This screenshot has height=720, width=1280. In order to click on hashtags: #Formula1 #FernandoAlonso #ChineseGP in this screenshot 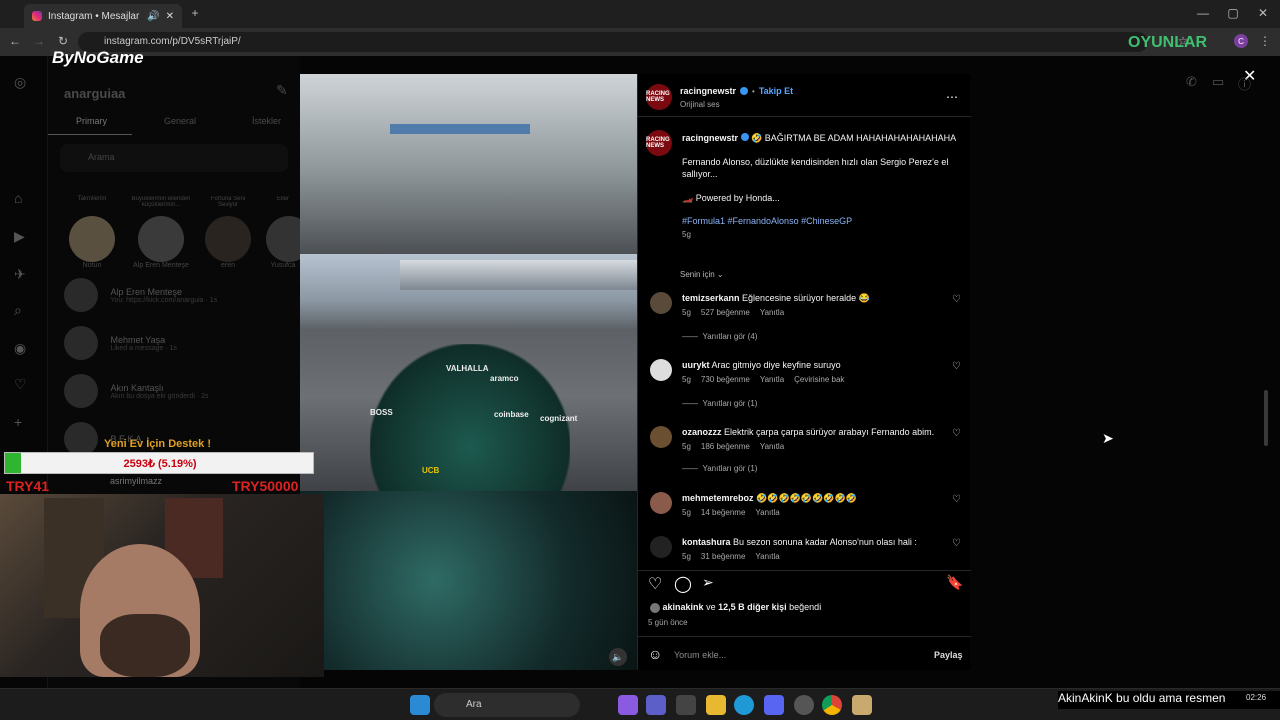, I will do `click(822, 221)`.